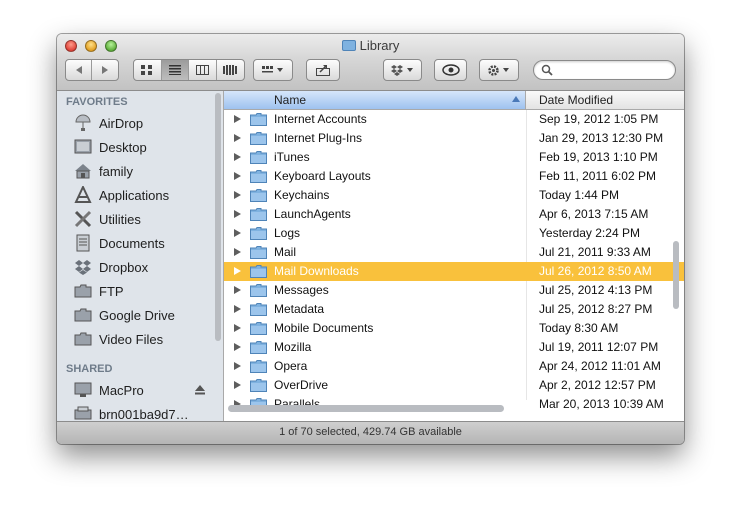 Image resolution: width=741 pixels, height=523 pixels. What do you see at coordinates (516, 99) in the screenshot?
I see `sort-ascending-icon` at bounding box center [516, 99].